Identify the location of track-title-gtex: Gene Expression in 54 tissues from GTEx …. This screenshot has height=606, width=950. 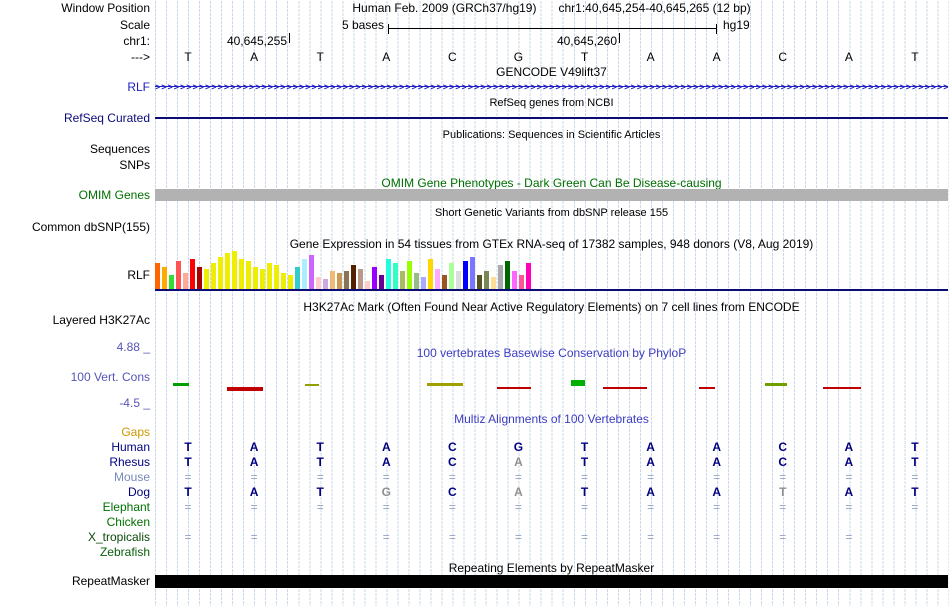
(551, 244).